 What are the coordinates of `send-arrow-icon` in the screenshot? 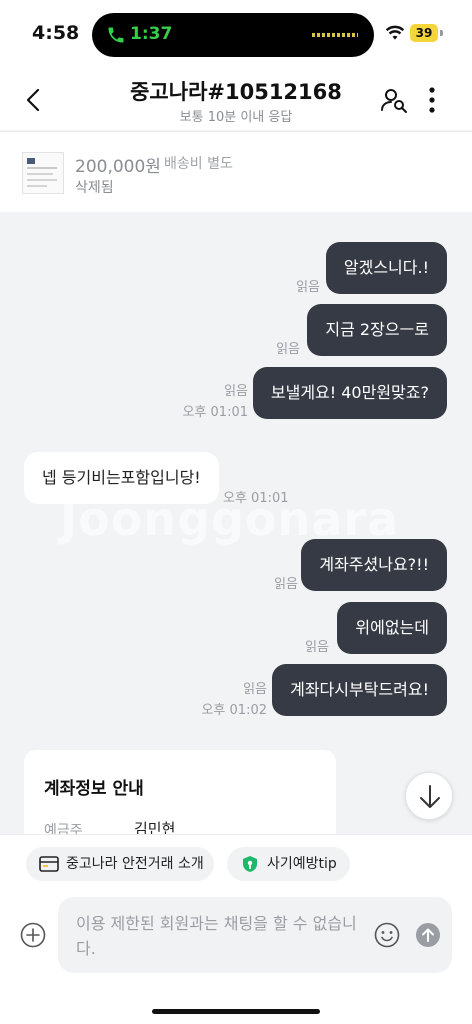 It's located at (428, 935).